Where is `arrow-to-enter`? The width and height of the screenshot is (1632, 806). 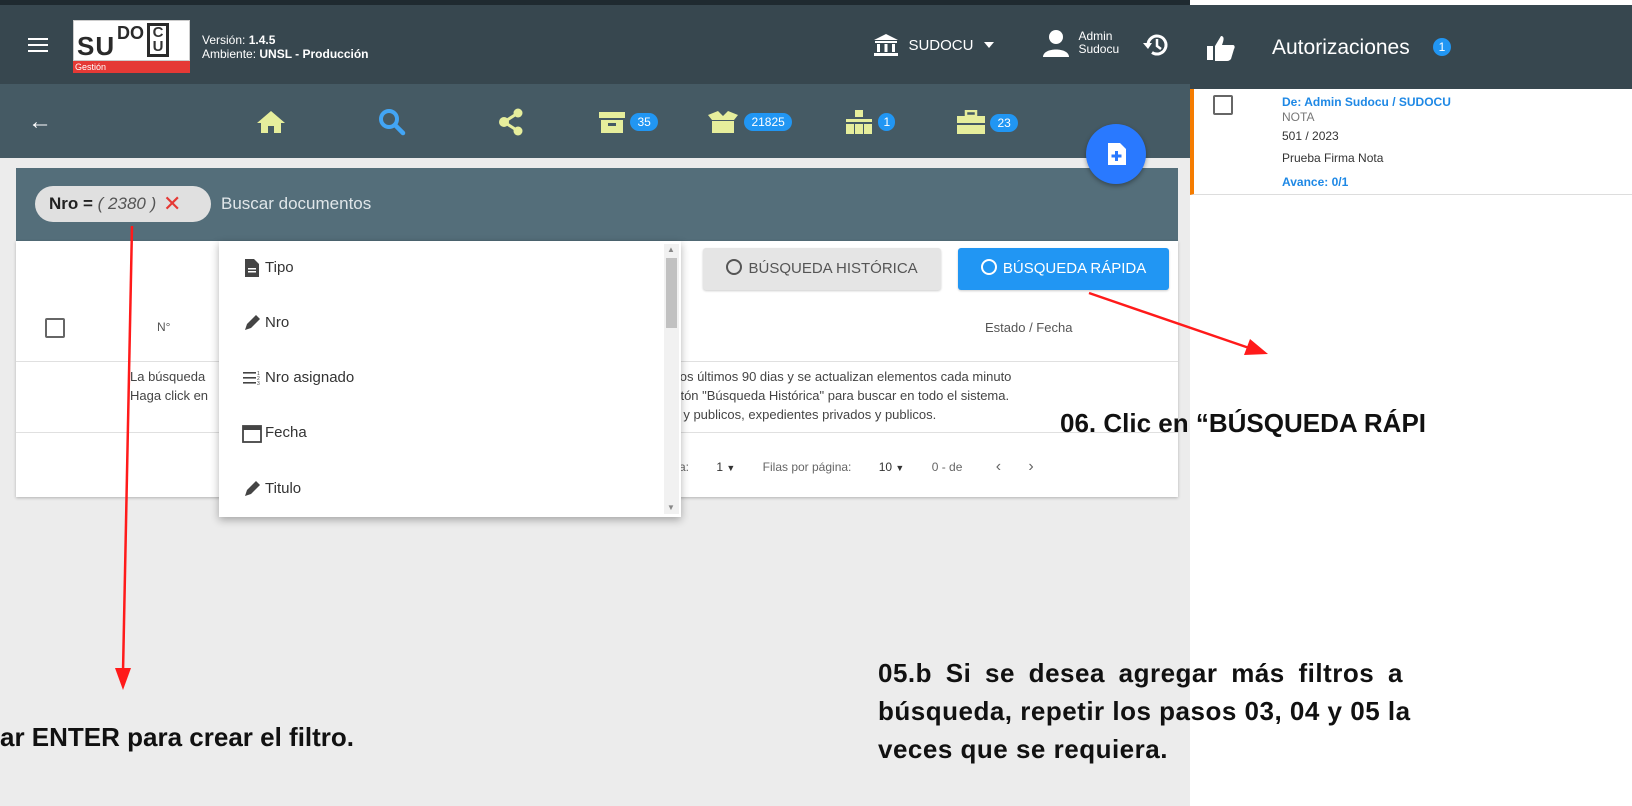
arrow-to-enter is located at coordinates (127, 449).